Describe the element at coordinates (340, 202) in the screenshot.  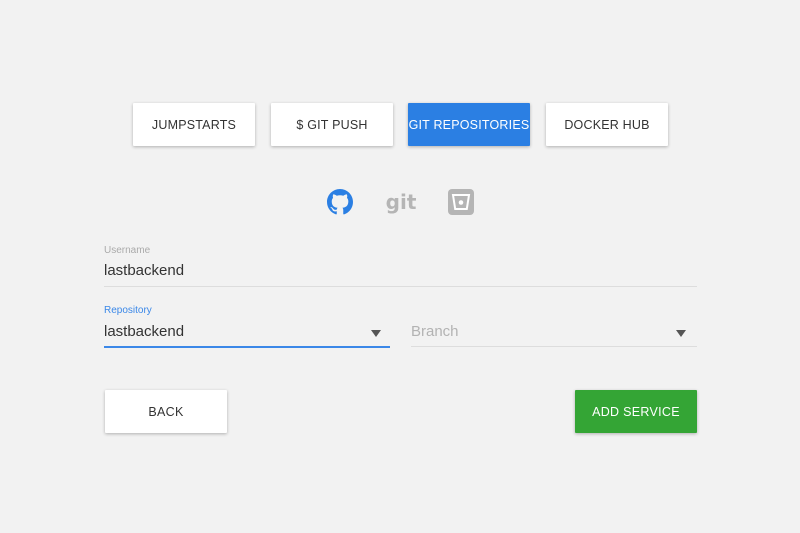
I see `github-icon` at that location.